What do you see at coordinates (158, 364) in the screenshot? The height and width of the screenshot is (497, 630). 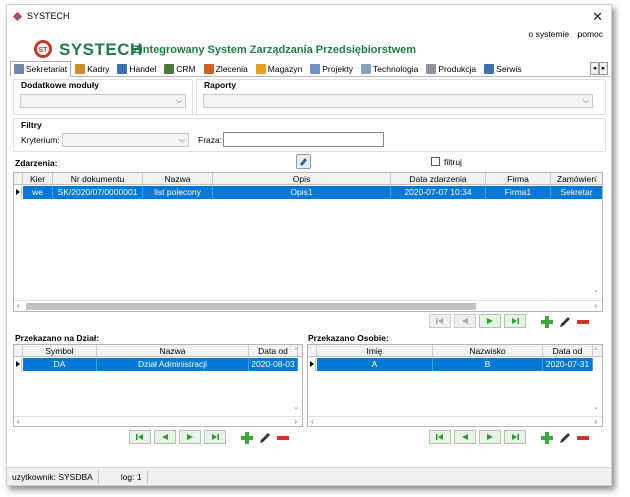 I see `table-row: DA Dział Administracji 2020-08-03` at bounding box center [158, 364].